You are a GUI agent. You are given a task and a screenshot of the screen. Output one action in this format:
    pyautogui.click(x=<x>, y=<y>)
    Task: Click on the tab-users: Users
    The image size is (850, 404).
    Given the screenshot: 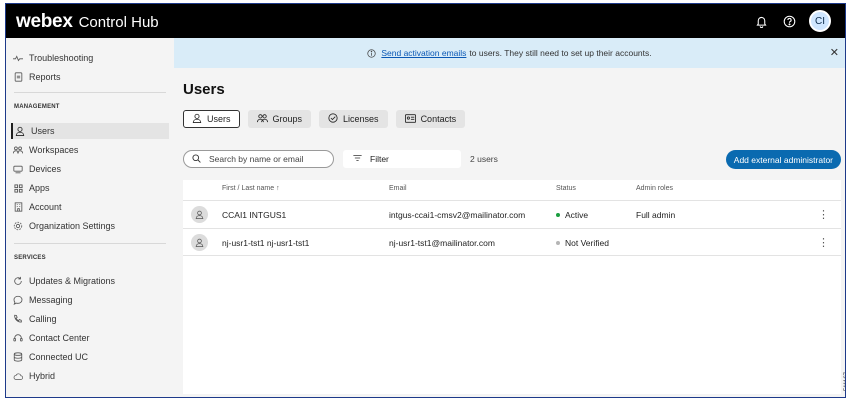 What is the action you would take?
    pyautogui.click(x=211, y=119)
    